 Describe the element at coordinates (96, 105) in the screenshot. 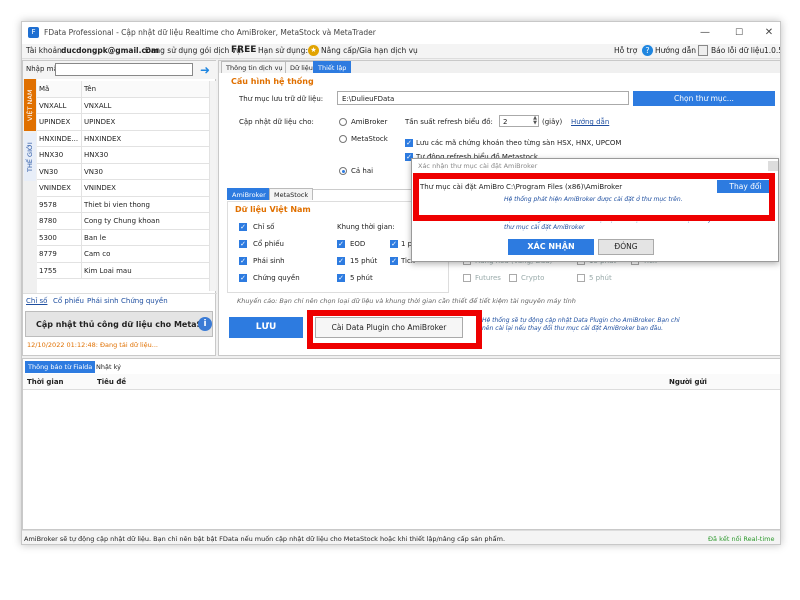

I see `cell-name: VNXALL` at that location.